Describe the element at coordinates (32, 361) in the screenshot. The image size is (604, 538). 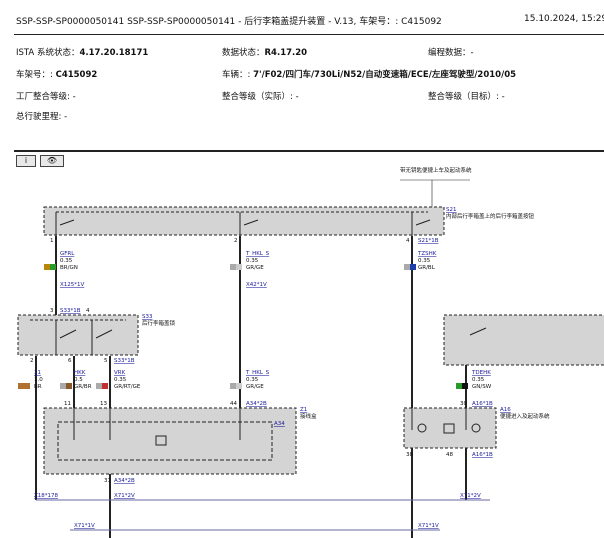
I see `s33-pin-2: 2` at that location.